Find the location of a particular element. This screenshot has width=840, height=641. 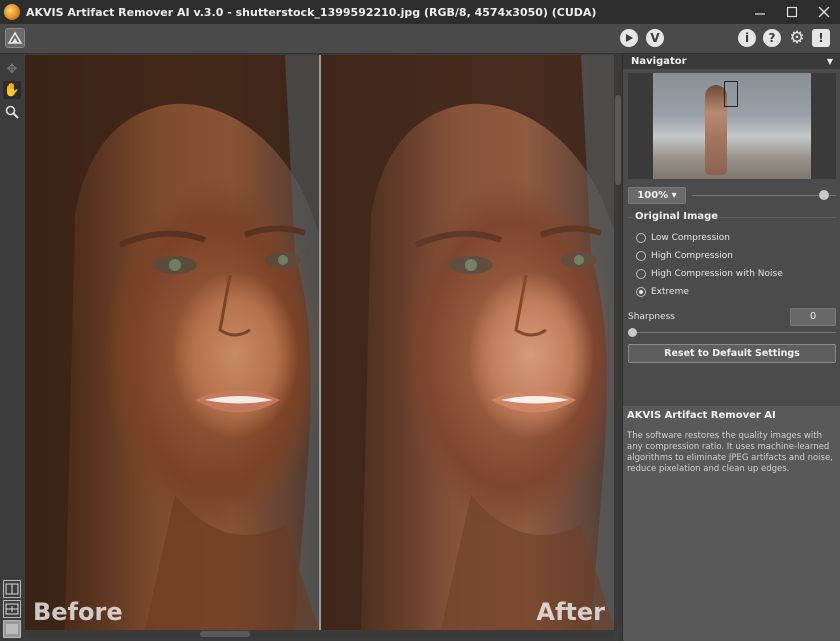

option-high-compression: High Compression is located at coordinates (684, 256).